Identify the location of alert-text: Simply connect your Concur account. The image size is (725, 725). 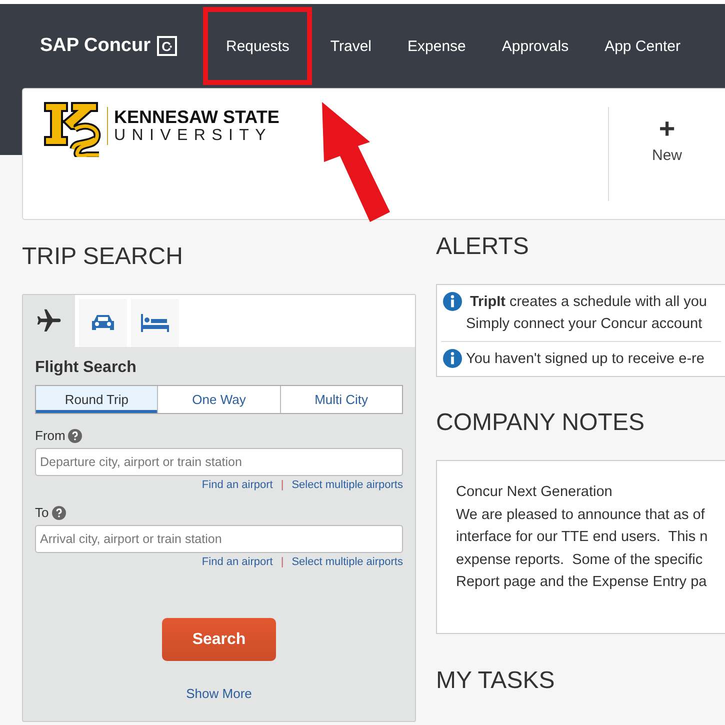
(585, 324).